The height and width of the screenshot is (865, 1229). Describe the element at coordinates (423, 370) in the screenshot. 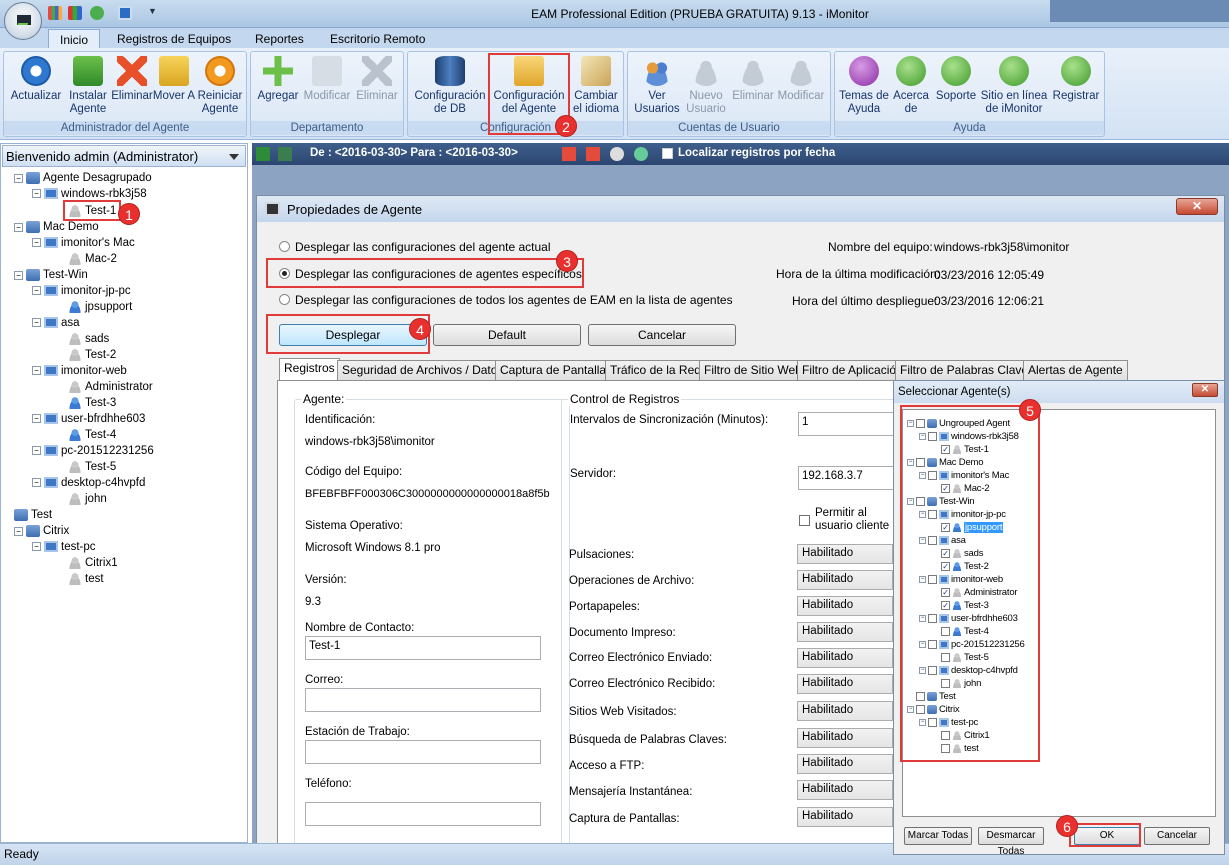

I see `tab-seguridad: Seguridad de Archivos / Datos` at that location.